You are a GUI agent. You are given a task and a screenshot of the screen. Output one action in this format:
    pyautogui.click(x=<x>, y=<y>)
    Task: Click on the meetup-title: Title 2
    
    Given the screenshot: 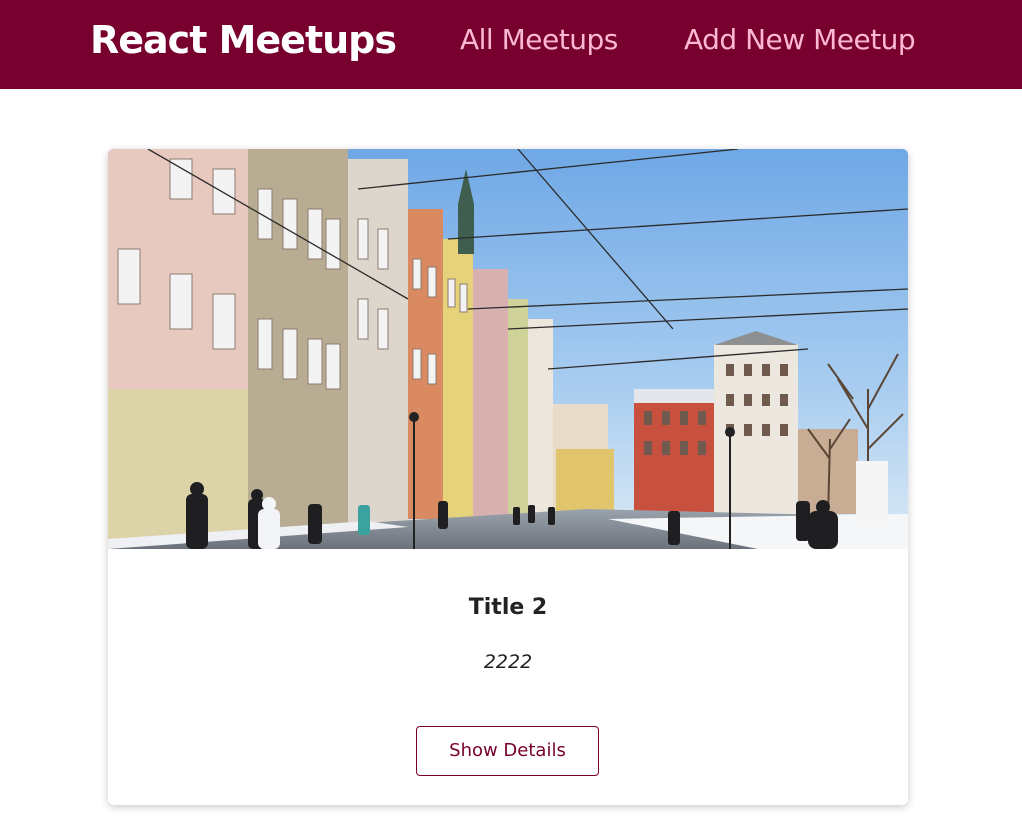 What is the action you would take?
    pyautogui.click(x=508, y=607)
    